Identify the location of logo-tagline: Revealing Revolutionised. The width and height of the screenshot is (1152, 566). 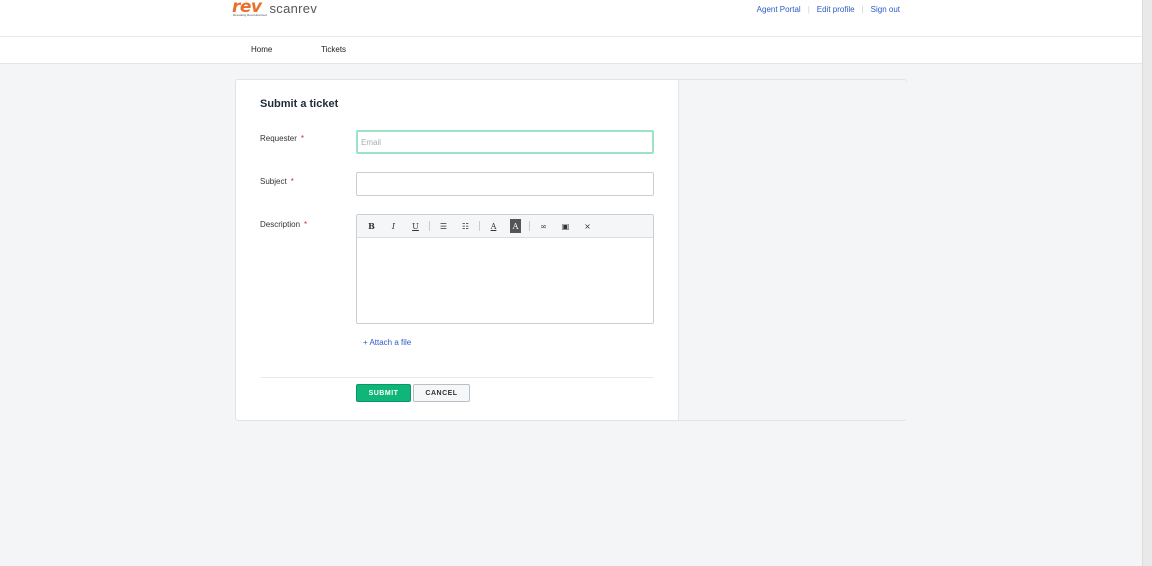
(250, 15).